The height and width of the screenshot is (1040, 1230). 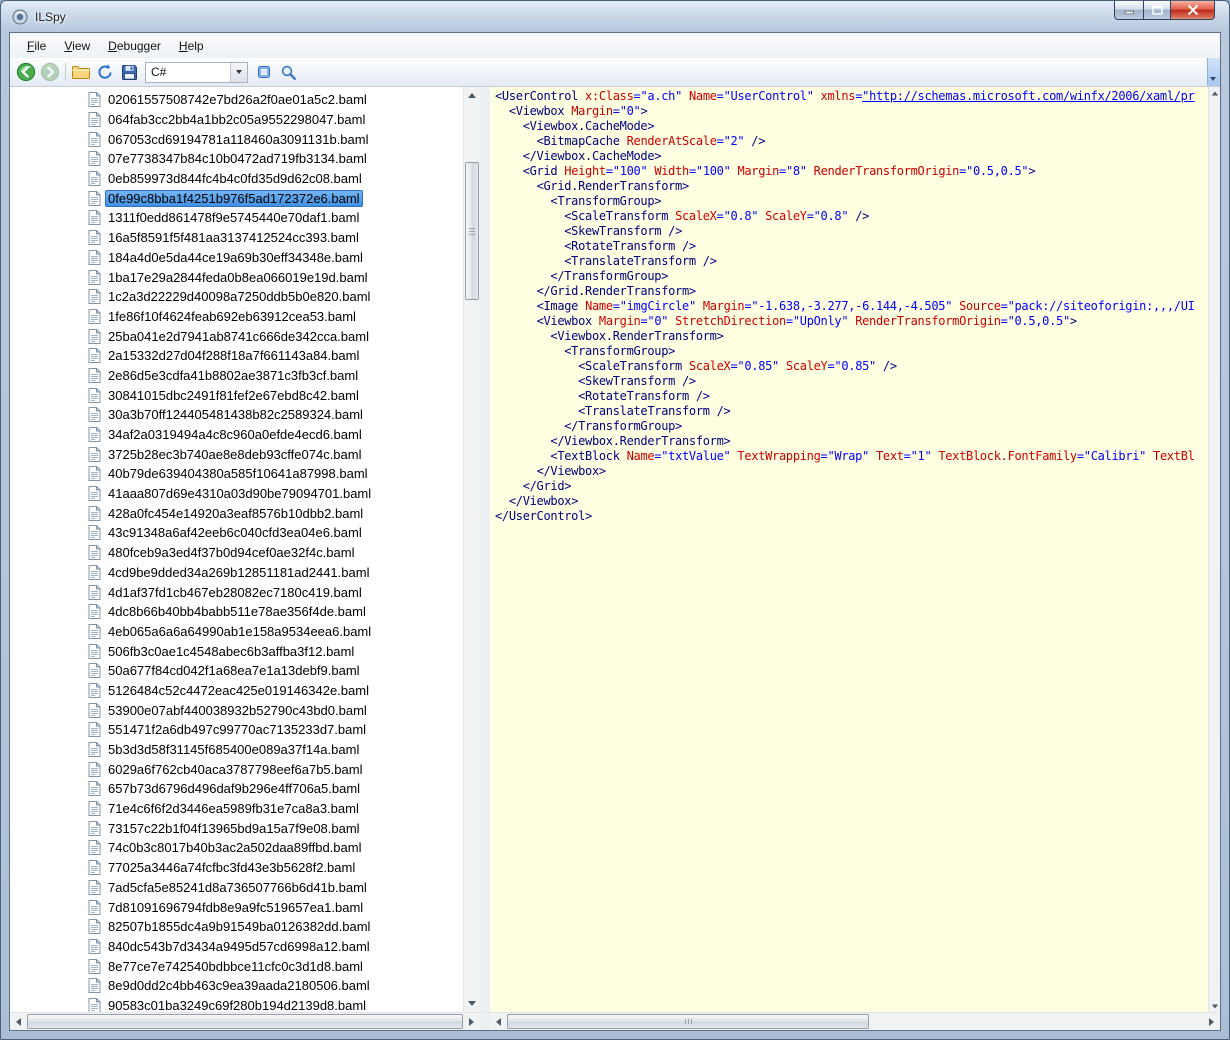 I want to click on tree-item-baml-file: 25ba041e2d7941ab8741c666de342cca.baml, so click(x=275, y=336).